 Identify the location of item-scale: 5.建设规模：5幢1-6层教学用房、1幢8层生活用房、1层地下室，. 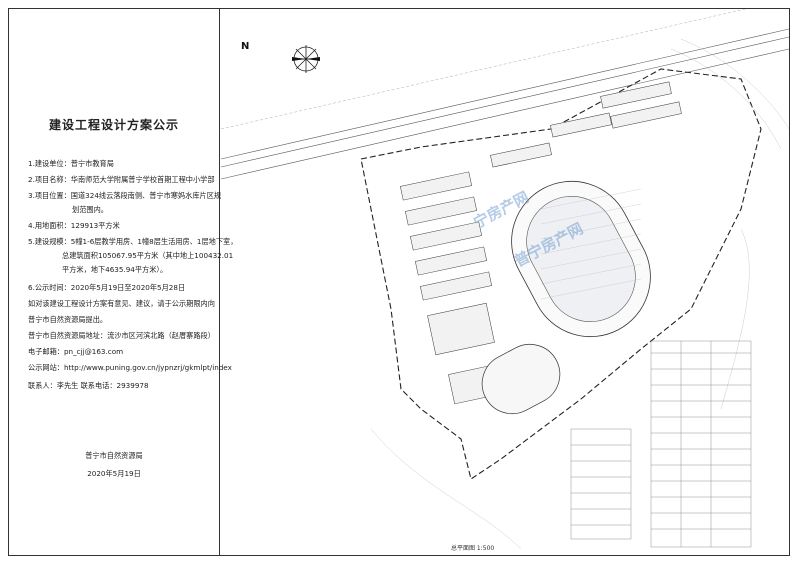
(133, 241).